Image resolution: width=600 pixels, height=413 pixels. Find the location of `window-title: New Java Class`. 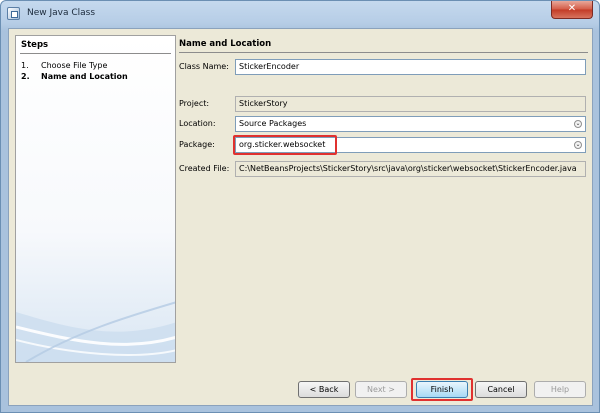

window-title: New Java Class is located at coordinates (61, 13).